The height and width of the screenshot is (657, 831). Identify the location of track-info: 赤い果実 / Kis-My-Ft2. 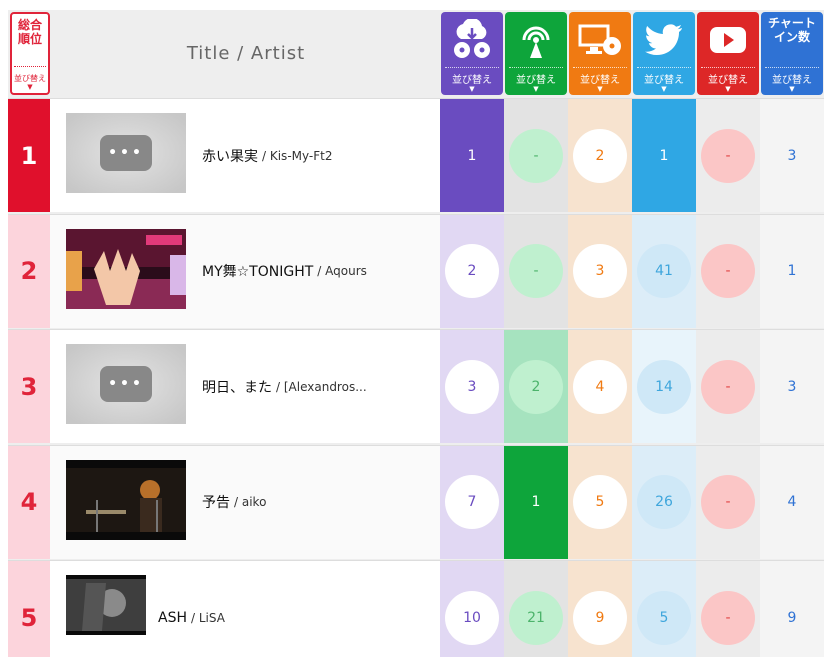
(267, 155).